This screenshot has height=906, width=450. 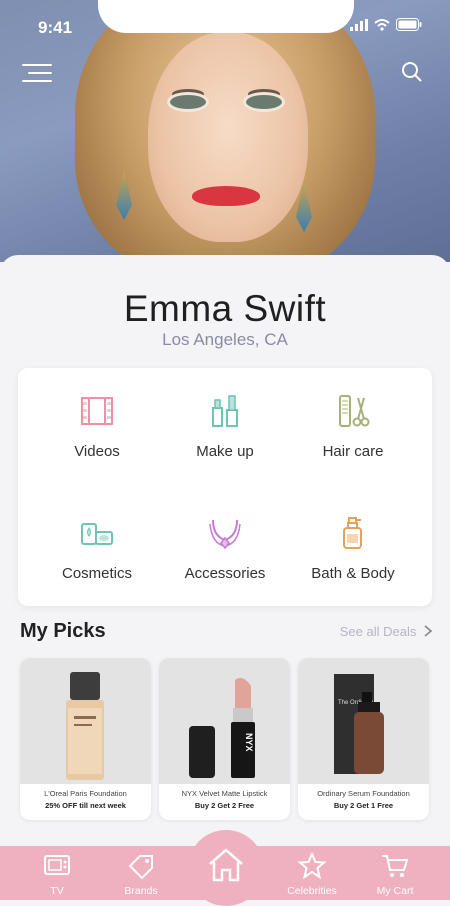 I want to click on nav-my-cart: My Cart, so click(x=395, y=874).